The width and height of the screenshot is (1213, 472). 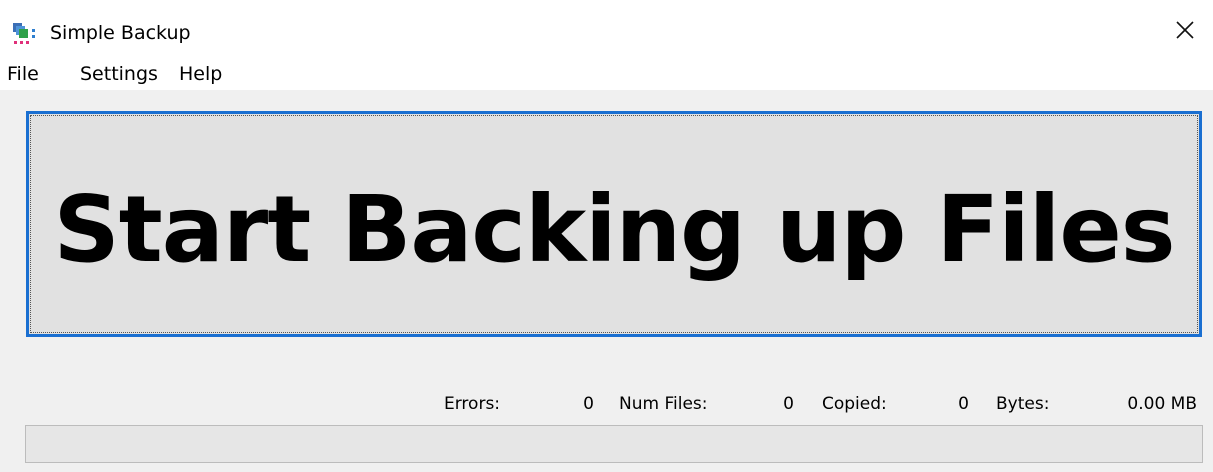 I want to click on copied-value: 0, so click(x=963, y=404).